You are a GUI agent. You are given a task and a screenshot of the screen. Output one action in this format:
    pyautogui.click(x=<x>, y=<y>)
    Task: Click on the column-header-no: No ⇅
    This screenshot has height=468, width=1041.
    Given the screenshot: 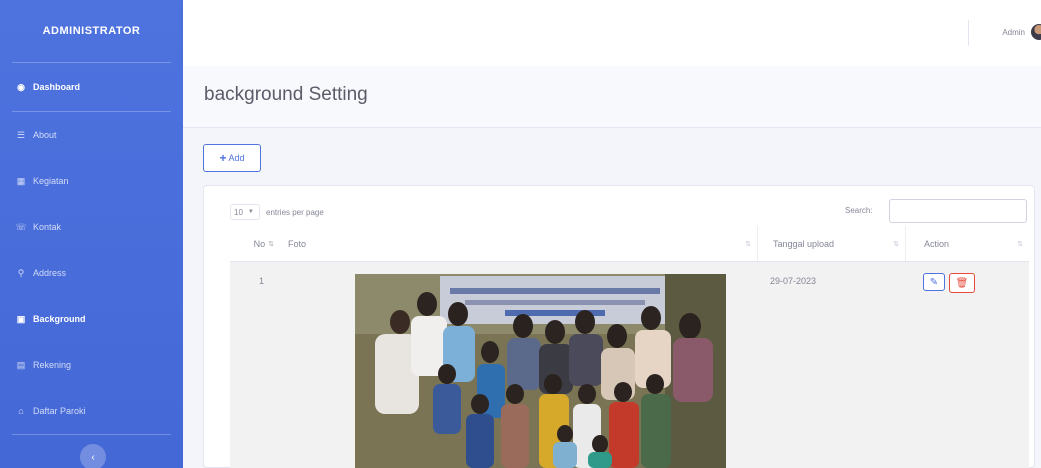 What is the action you would take?
    pyautogui.click(x=256, y=243)
    